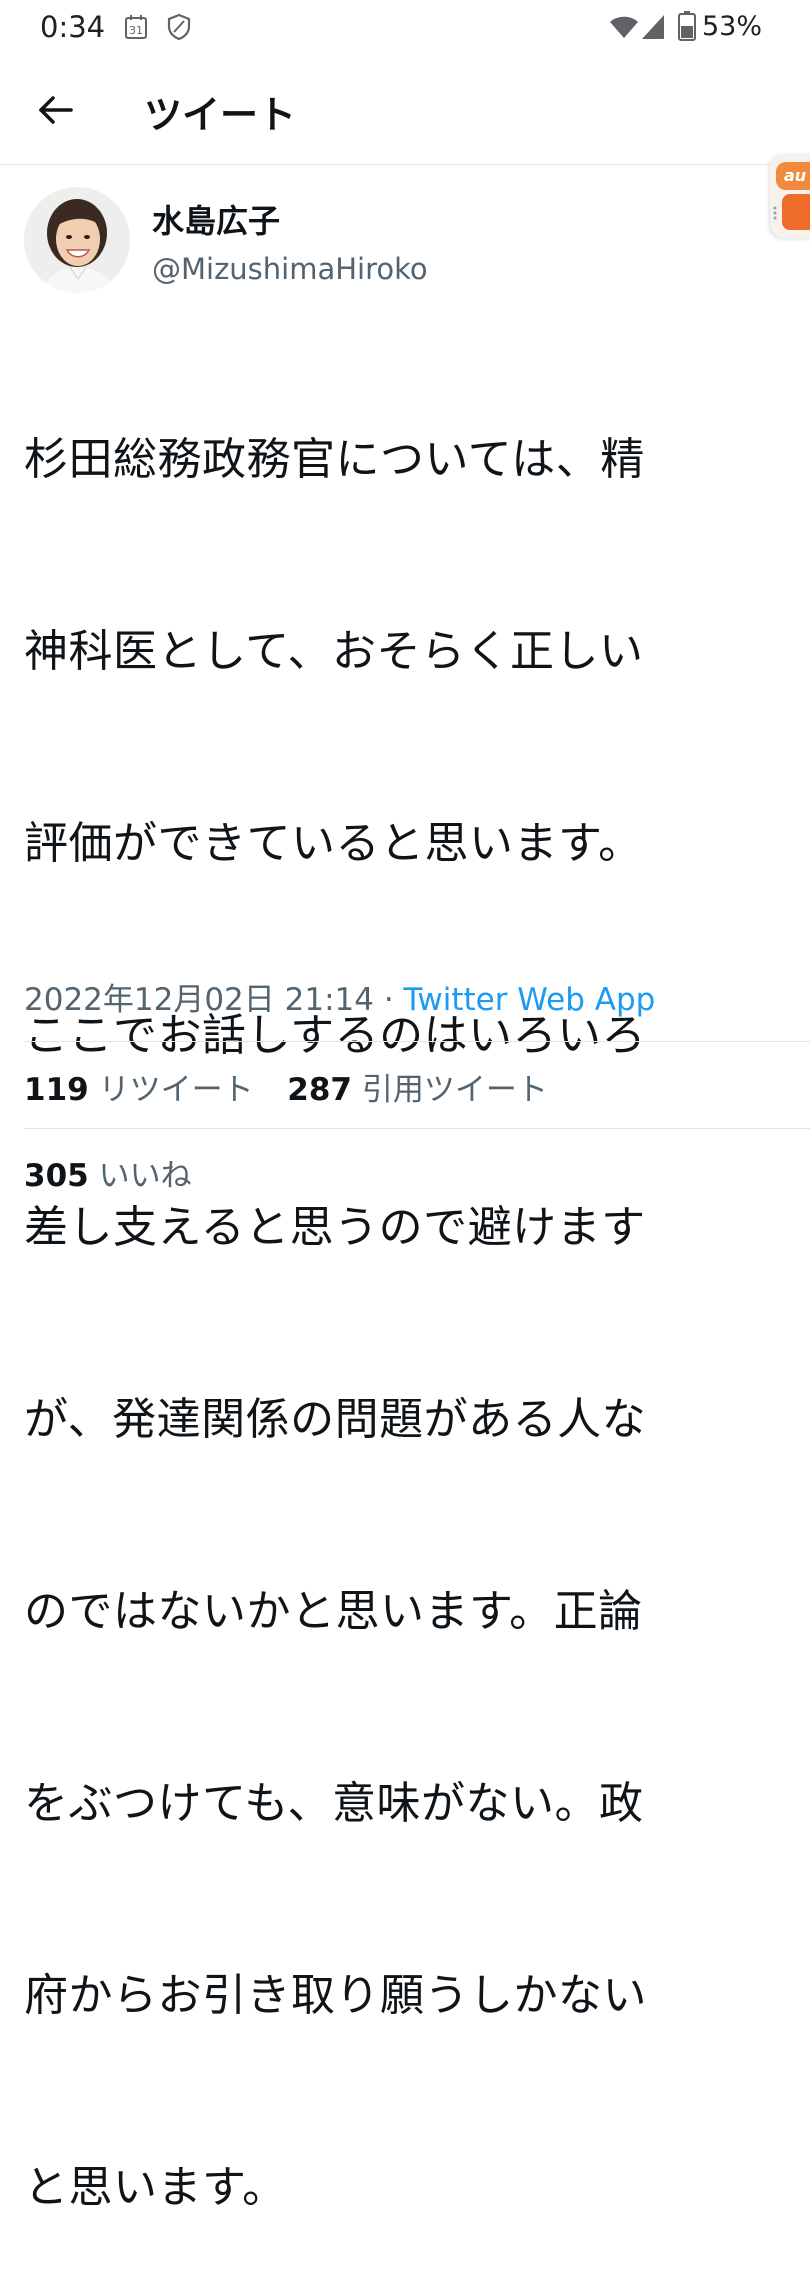 This screenshot has height=2284, width=810. I want to click on signal-icon, so click(653, 27).